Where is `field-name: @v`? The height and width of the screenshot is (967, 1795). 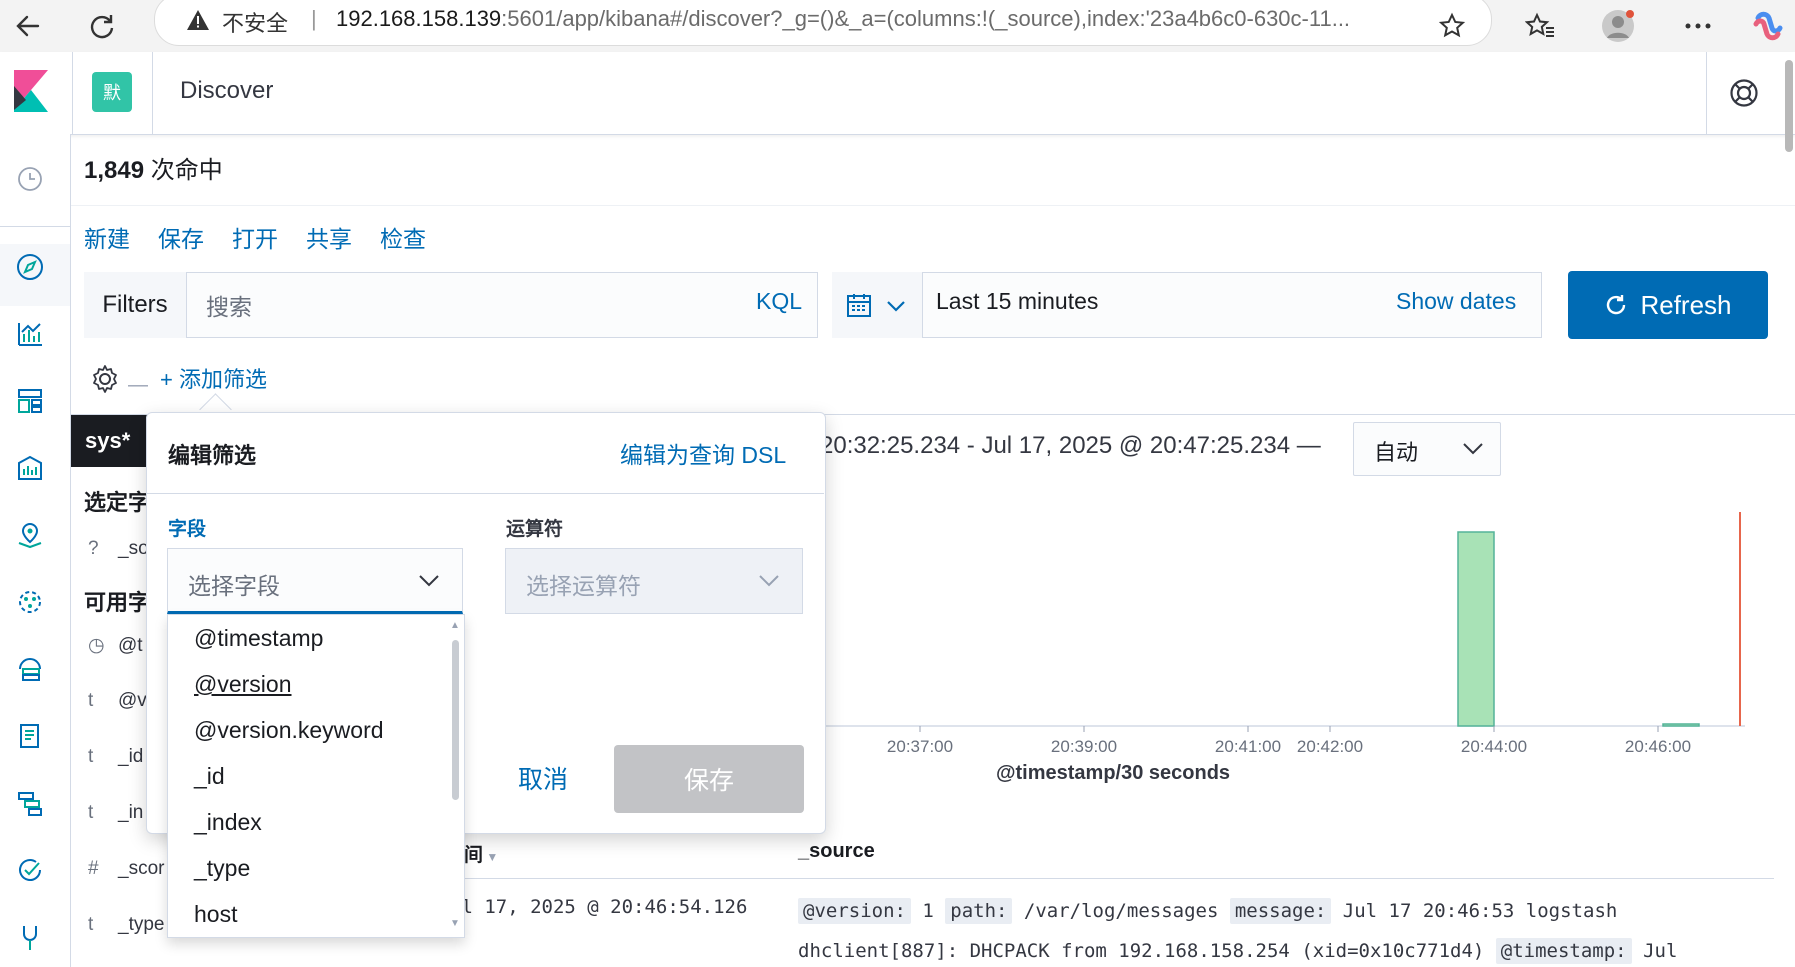
field-name: @v is located at coordinates (132, 700).